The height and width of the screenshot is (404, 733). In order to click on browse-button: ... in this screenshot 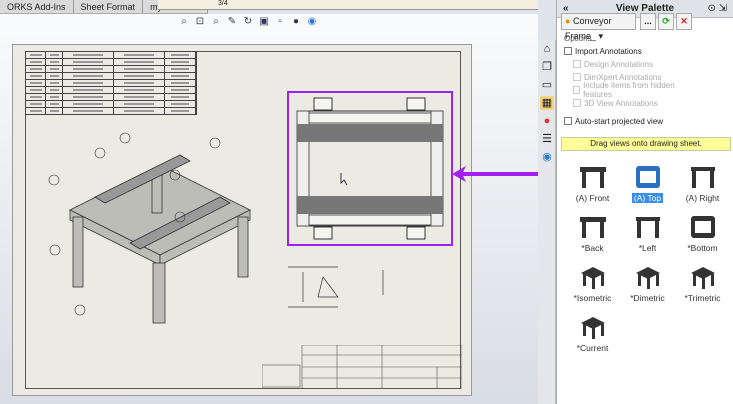, I will do `click(648, 21)`.